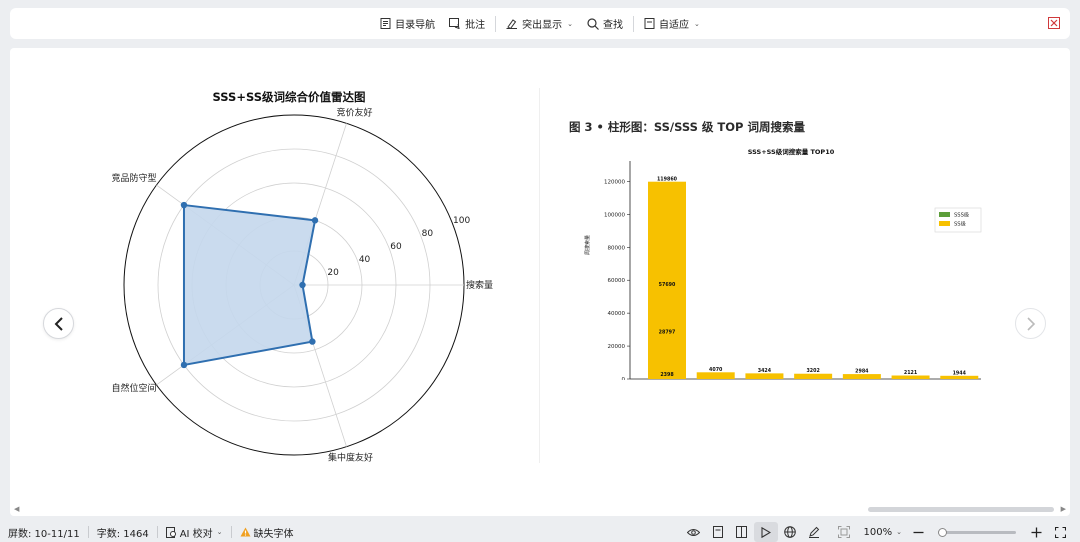 The width and height of the screenshot is (1080, 542). Describe the element at coordinates (765, 371) in the screenshot. I see `bar-value-label: 3424` at that location.